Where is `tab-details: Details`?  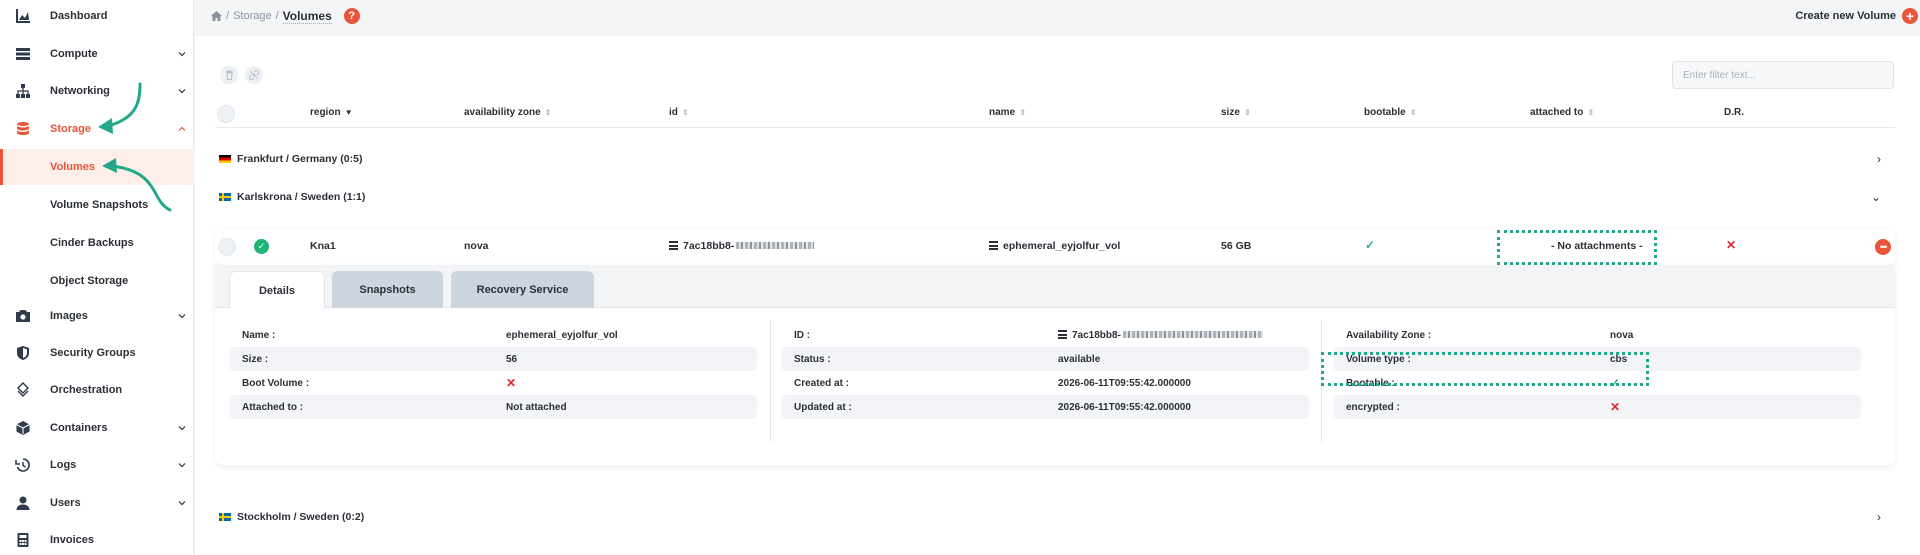
tab-details: Details is located at coordinates (277, 290).